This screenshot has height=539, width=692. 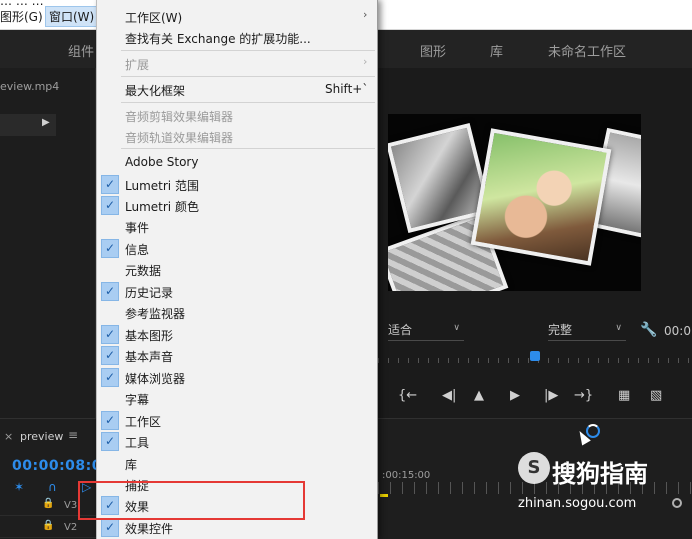 I want to click on menu-item-workspace-submenu: 工作区(W) ›, so click(x=237, y=16).